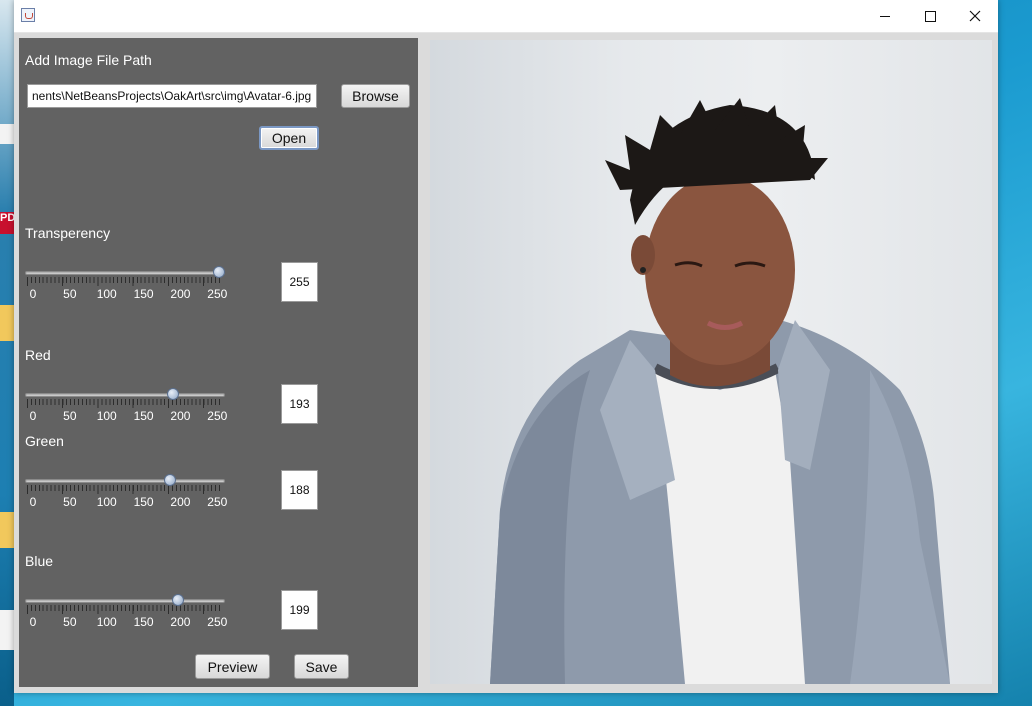 Image resolution: width=1032 pixels, height=706 pixels. I want to click on close-button, so click(975, 16).